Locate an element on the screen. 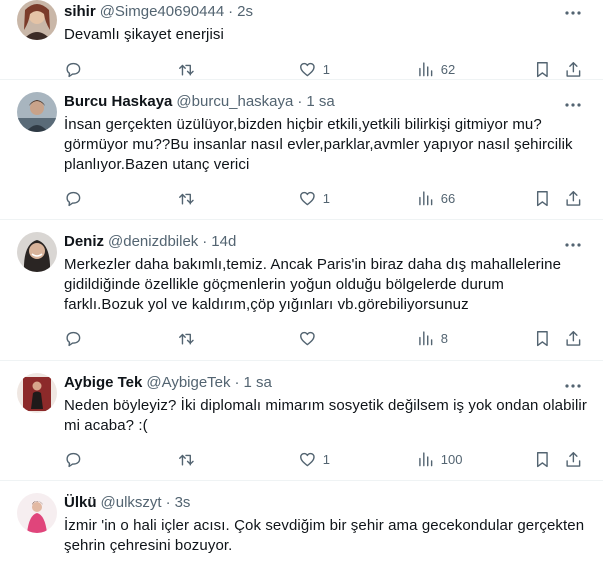 The height and width of the screenshot is (568, 603). like-button is located at coordinates (310, 338).